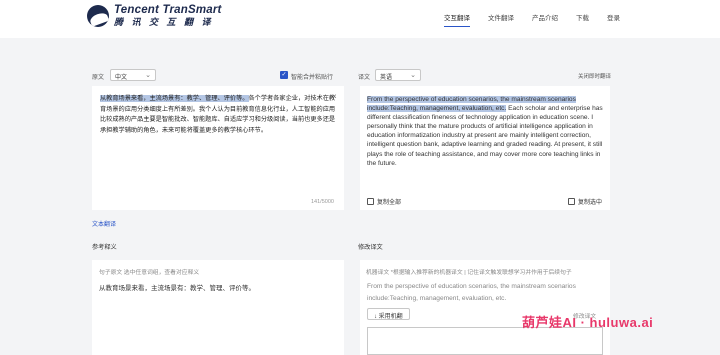 This screenshot has height=355, width=720. What do you see at coordinates (334, 96) in the screenshot?
I see `clear-icon: ×` at bounding box center [334, 96].